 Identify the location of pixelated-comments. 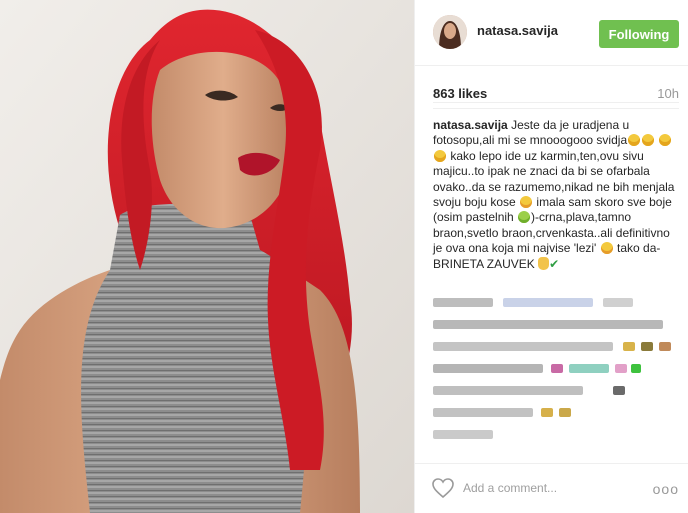
(558, 369).